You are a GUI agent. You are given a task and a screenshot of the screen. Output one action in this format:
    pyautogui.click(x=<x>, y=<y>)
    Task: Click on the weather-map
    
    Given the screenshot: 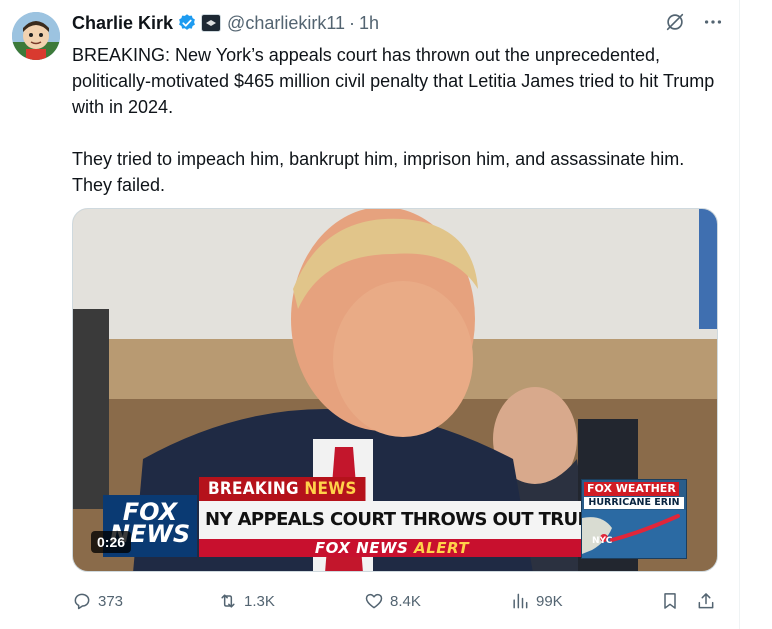 What is the action you would take?
    pyautogui.click(x=634, y=534)
    